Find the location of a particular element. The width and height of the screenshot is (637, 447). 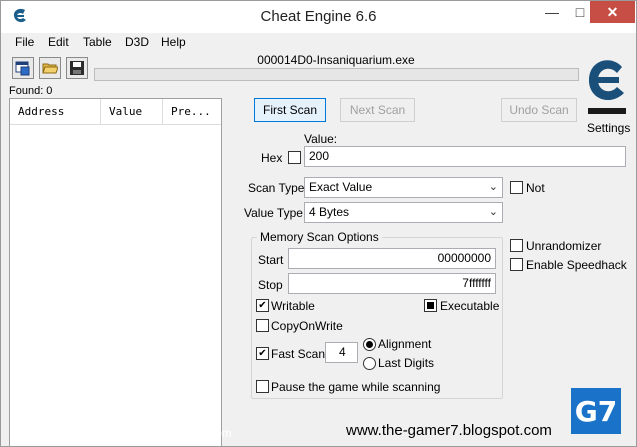

menu-help: Help is located at coordinates (173, 42).